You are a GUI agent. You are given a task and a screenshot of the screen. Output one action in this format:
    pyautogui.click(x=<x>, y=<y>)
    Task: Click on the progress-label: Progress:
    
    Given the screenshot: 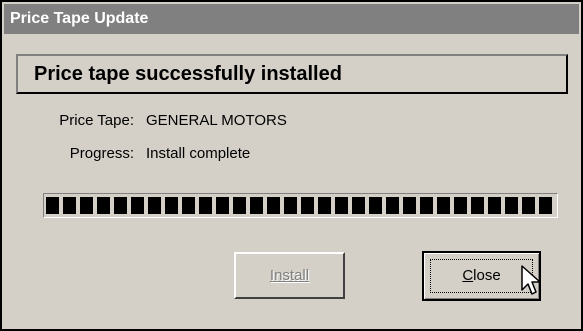 What is the action you would take?
    pyautogui.click(x=101, y=153)
    